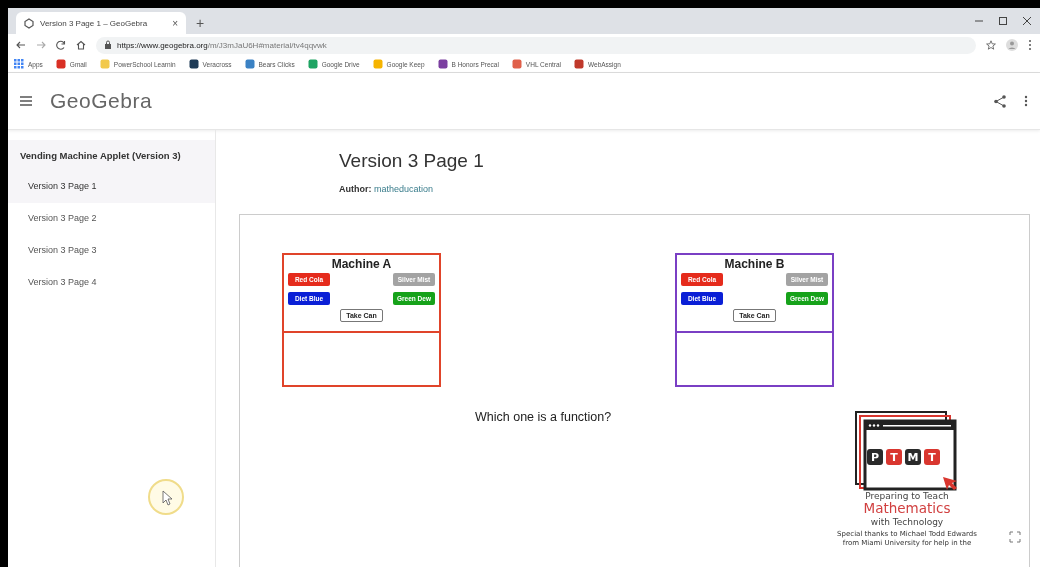  What do you see at coordinates (200, 23) in the screenshot?
I see `new-tab-button: +` at bounding box center [200, 23].